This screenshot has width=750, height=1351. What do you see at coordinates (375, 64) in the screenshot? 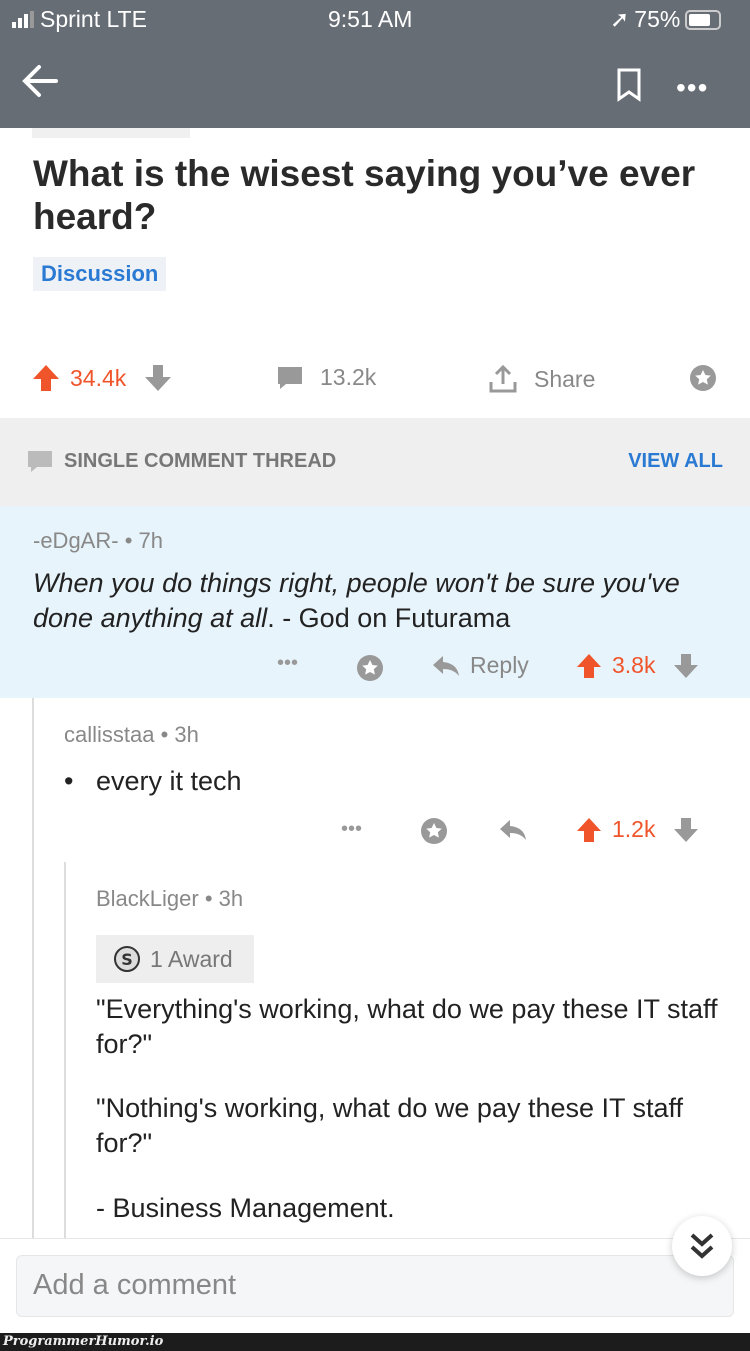
I see `top-bar: Sprint LTE 9:51 AM ➚ 75% •••` at bounding box center [375, 64].